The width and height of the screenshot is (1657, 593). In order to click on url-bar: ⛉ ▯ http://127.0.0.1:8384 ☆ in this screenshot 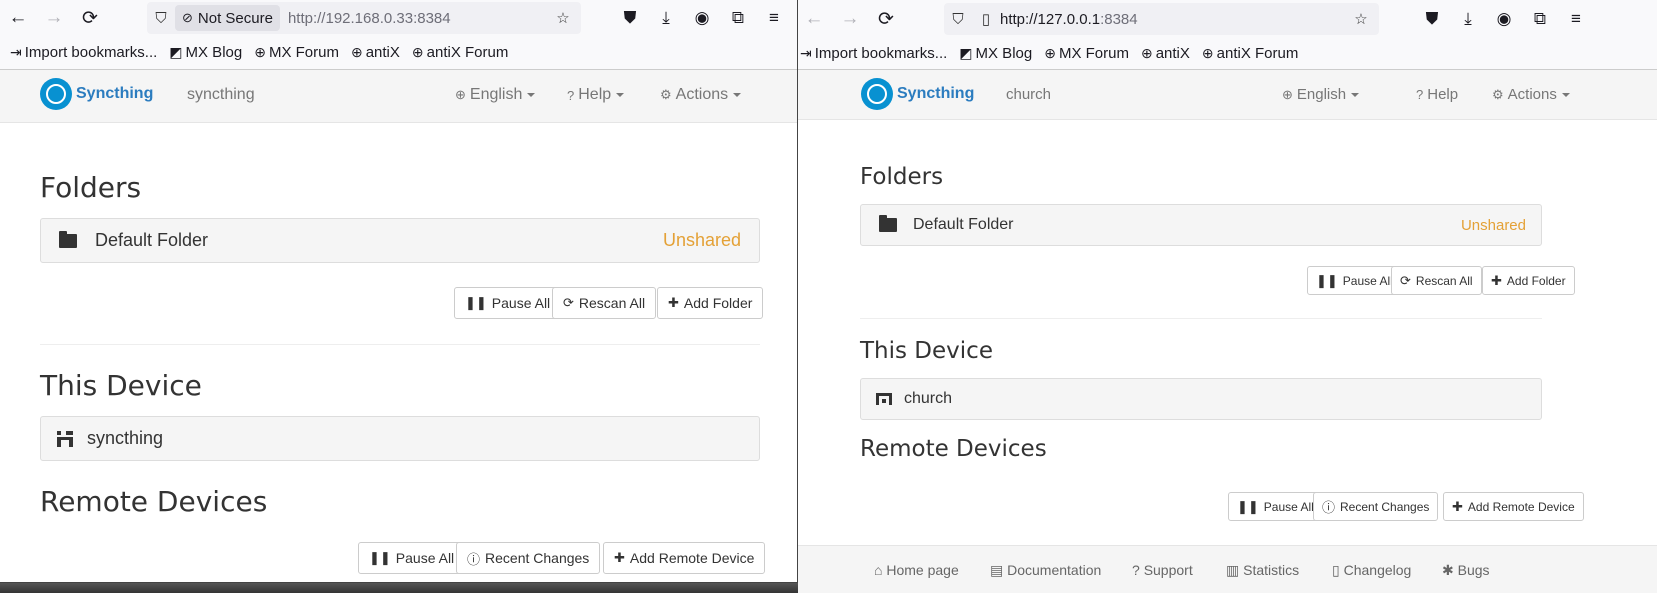, I will do `click(1161, 19)`.